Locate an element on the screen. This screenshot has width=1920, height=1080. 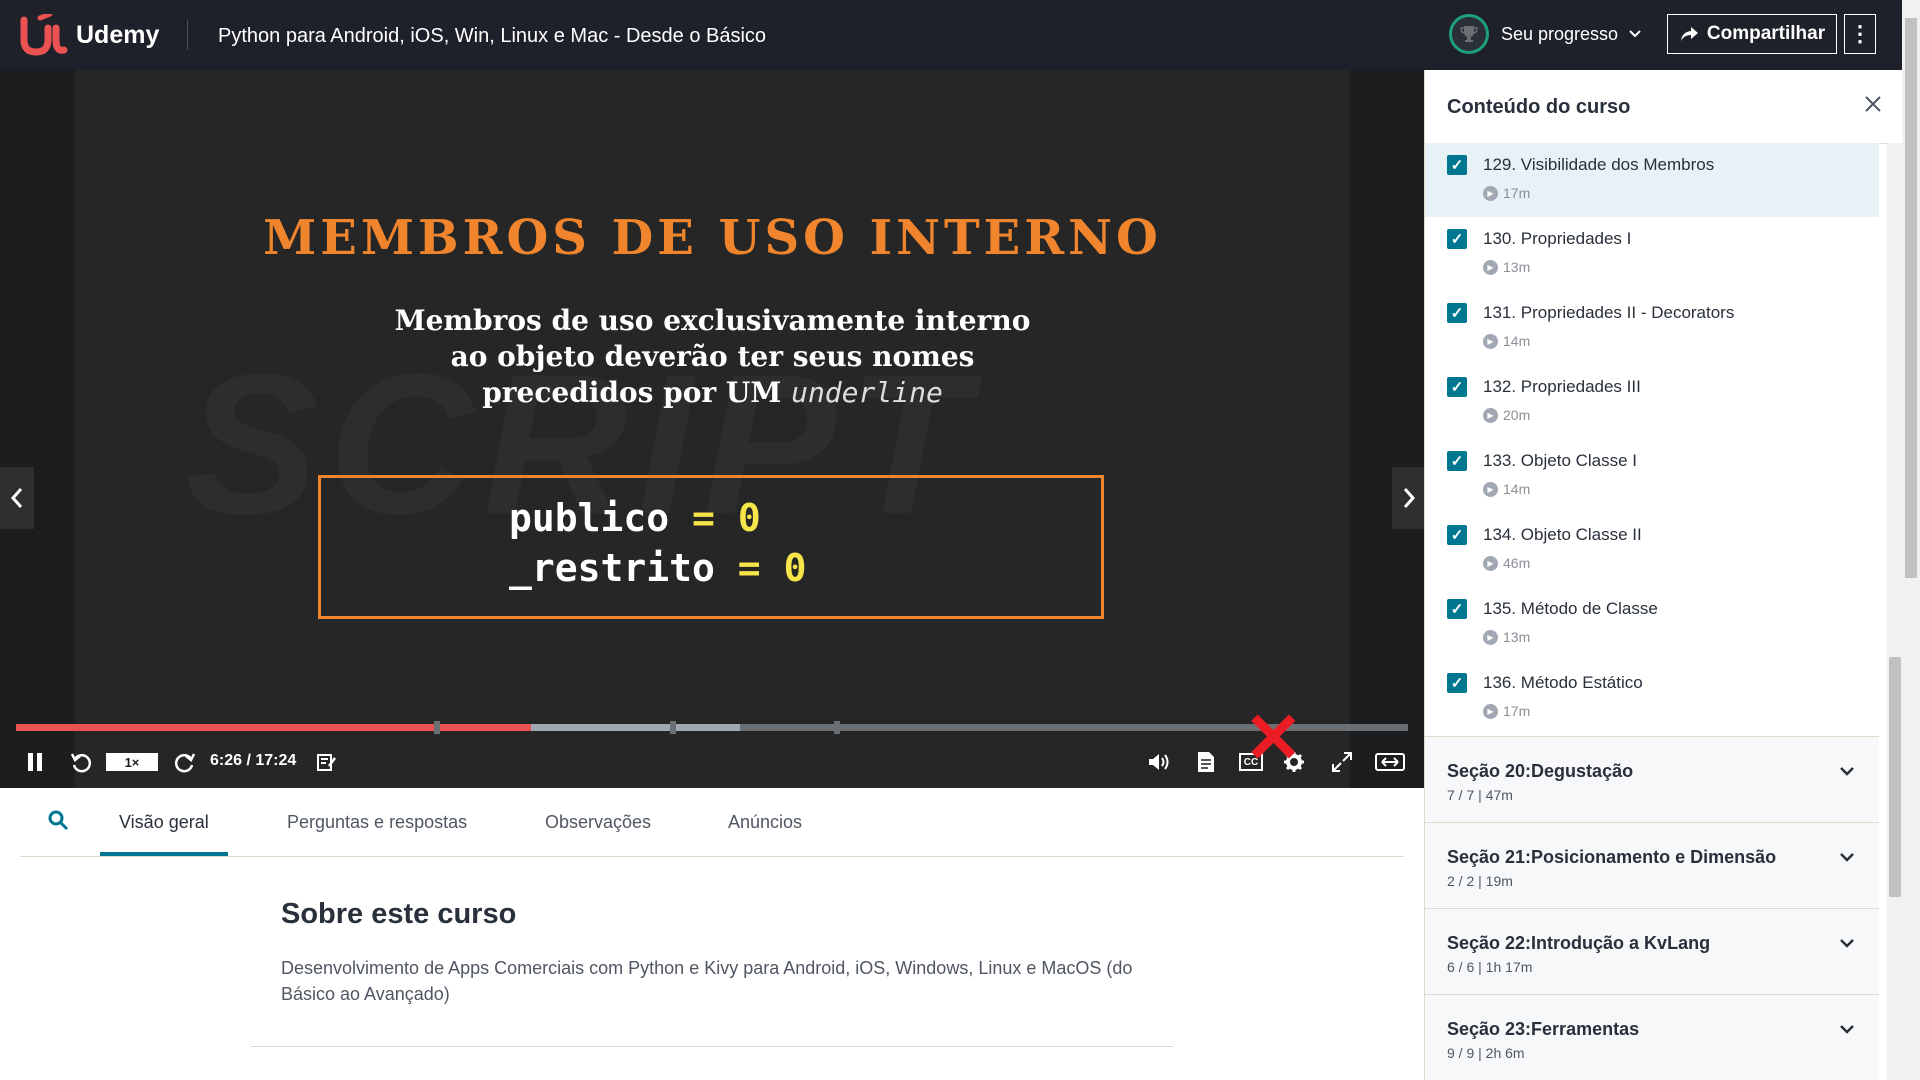
lecture-item: ✓ 133. Objeto Classe I ▶ 14m is located at coordinates (1652, 476).